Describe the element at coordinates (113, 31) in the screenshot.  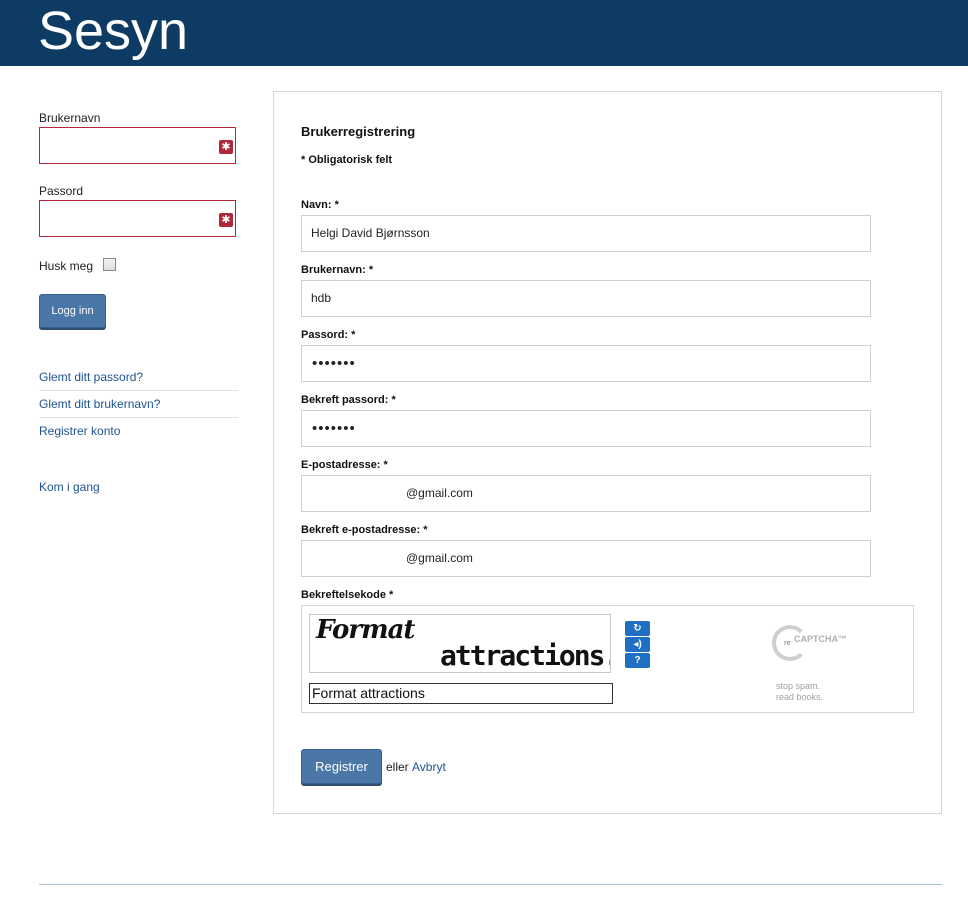
I see `site-title: Sesyn` at that location.